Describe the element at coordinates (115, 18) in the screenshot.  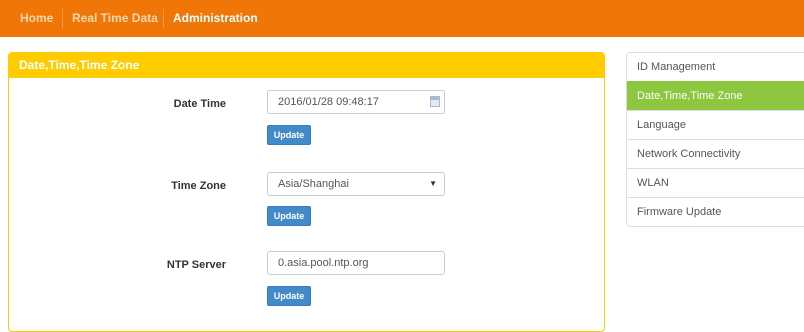
I see `nav-real-time-data: Real Time Data` at that location.